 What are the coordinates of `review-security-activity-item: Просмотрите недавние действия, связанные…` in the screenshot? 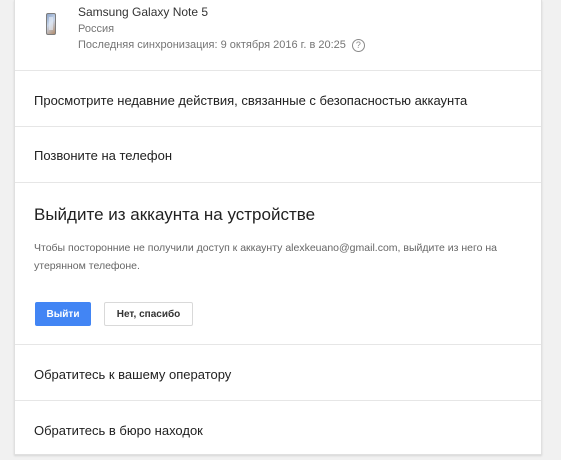 It's located at (278, 99).